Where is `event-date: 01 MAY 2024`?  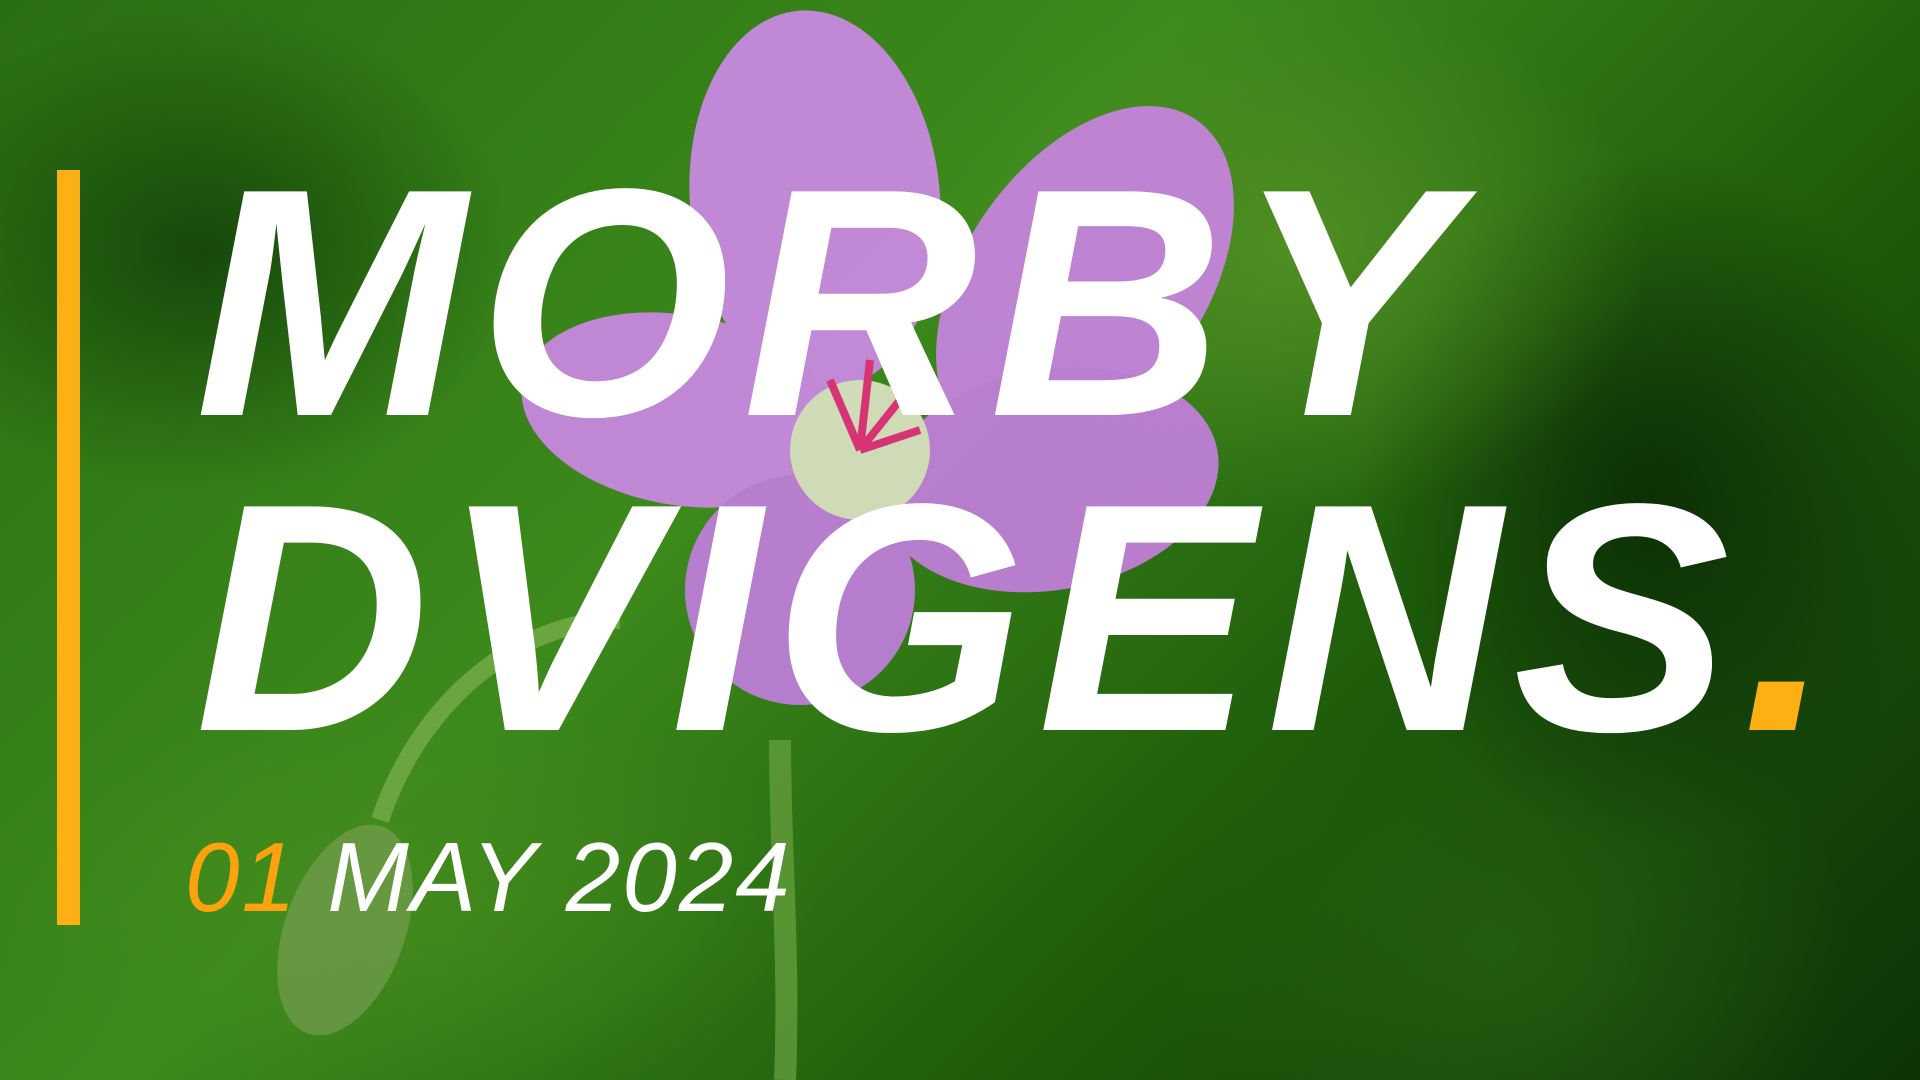
event-date: 01 MAY 2024 is located at coordinates (488, 877).